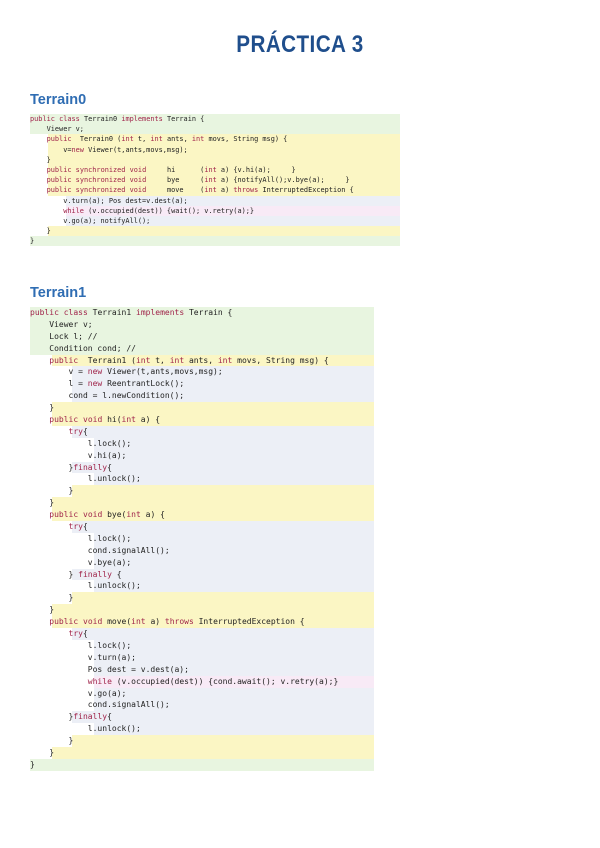 Image resolution: width=600 pixels, height=848 pixels. Describe the element at coordinates (202, 336) in the screenshot. I see `code-line: Lock l; //` at that location.